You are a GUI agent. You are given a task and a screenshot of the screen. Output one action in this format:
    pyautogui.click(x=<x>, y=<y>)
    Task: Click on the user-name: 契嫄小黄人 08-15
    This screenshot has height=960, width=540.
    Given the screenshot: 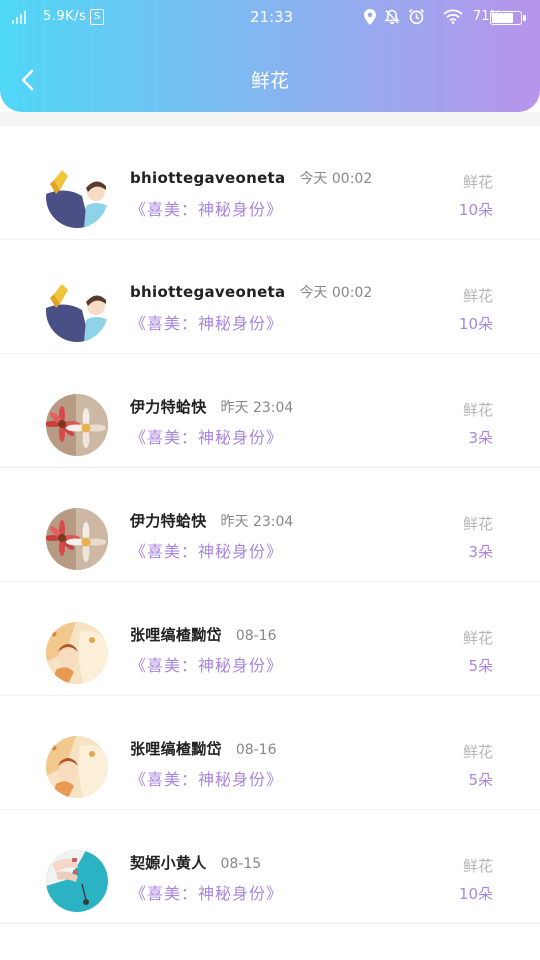 What is the action you would take?
    pyautogui.click(x=196, y=863)
    